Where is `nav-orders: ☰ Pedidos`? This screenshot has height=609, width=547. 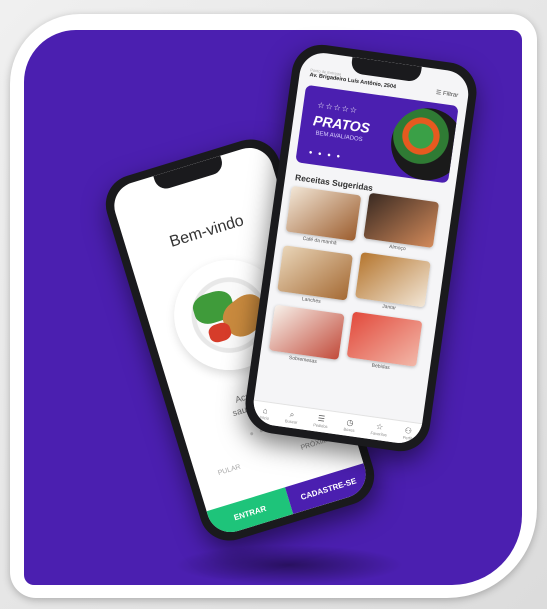 nav-orders: ☰ Pedidos is located at coordinates (321, 421).